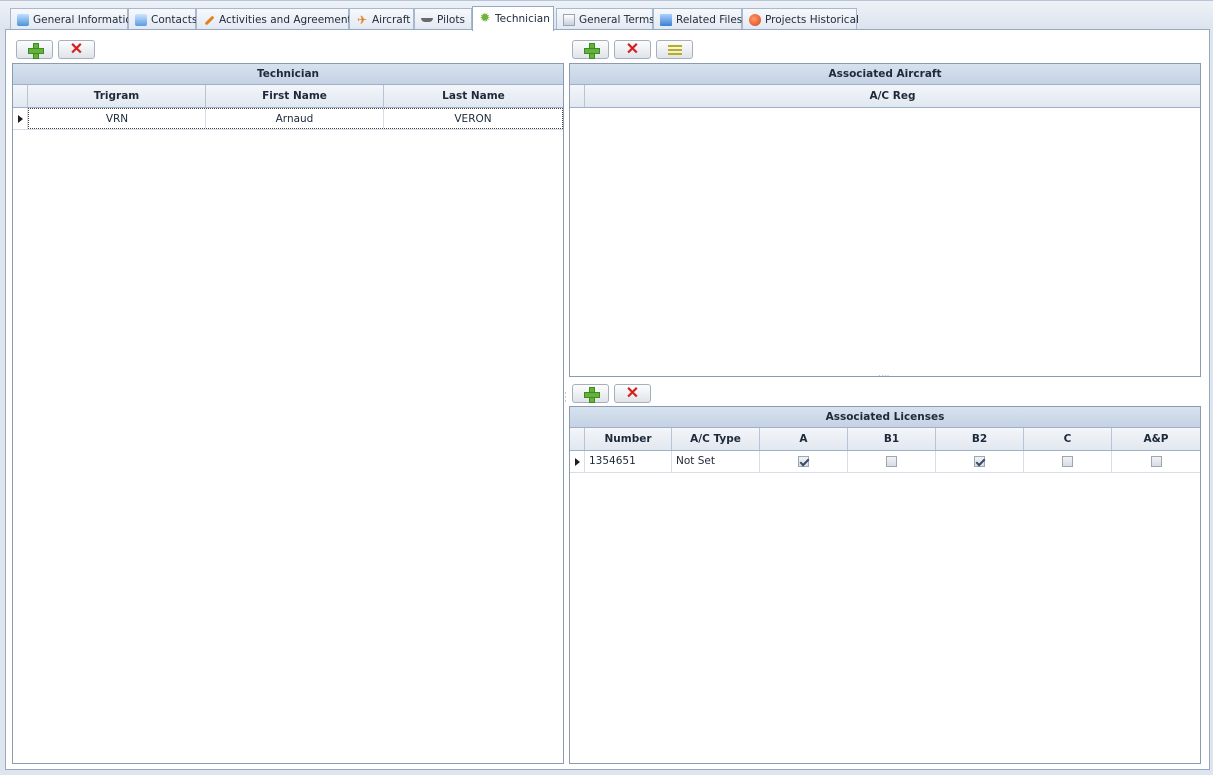  Describe the element at coordinates (885, 74) in the screenshot. I see `grid-caption: Associated Aircraft` at that location.